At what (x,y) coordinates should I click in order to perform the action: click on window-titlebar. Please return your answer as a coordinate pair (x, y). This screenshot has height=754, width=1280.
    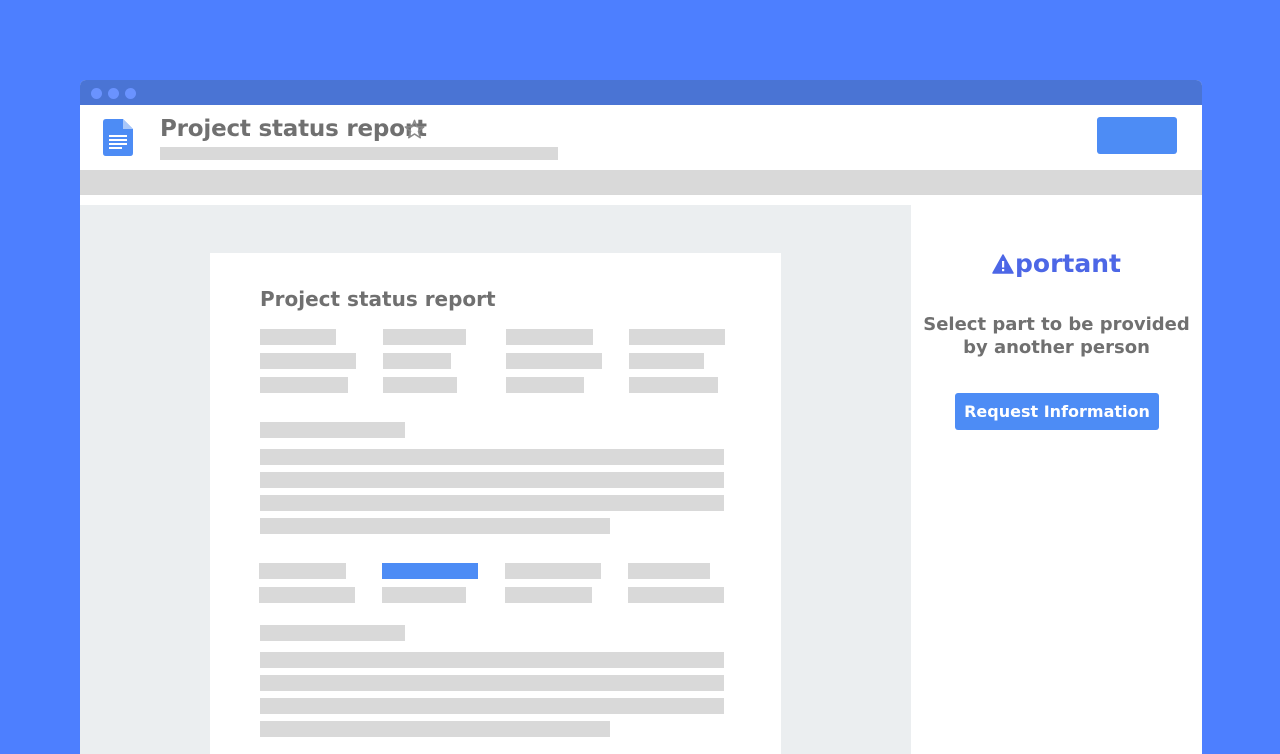
    Looking at the image, I should click on (641, 92).